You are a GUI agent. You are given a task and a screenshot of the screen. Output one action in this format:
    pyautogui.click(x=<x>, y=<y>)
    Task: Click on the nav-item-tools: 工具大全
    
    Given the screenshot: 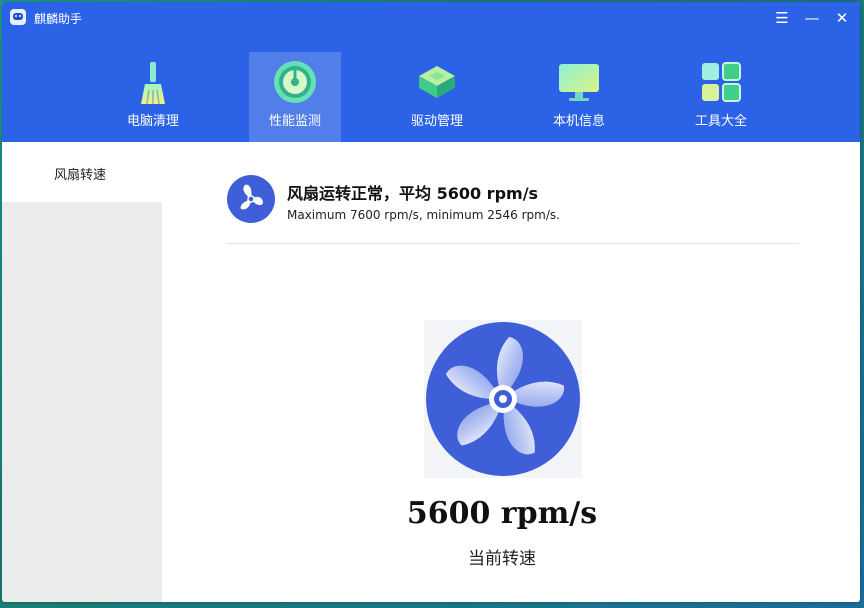 What is the action you would take?
    pyautogui.click(x=721, y=97)
    